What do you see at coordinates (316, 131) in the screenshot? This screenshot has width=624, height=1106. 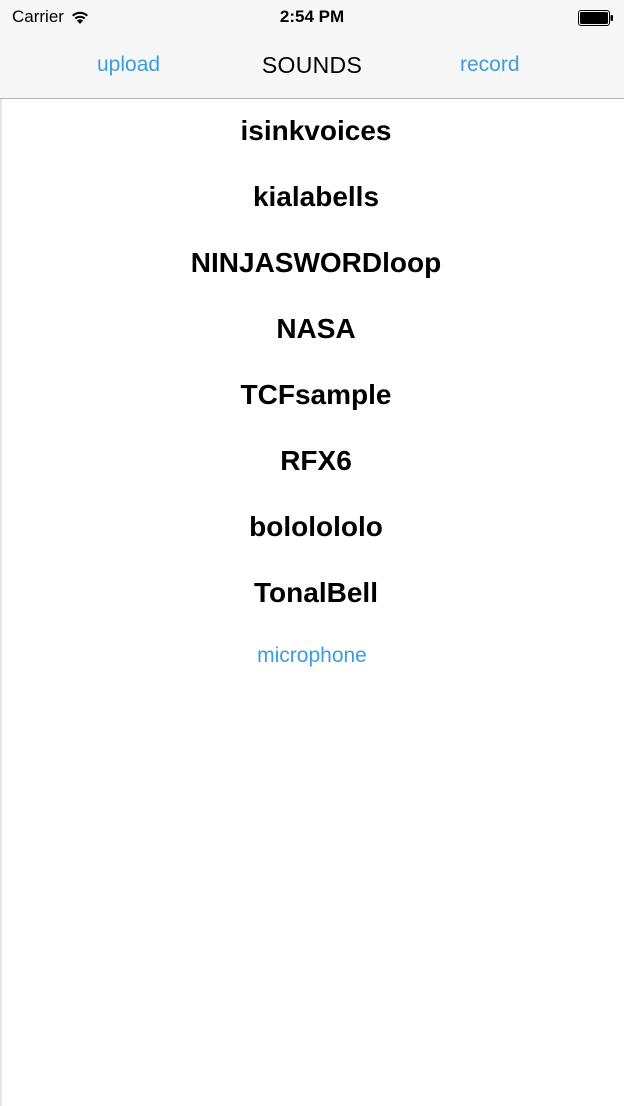 I see `sound-item-isinkvoices: isinkvoices` at bounding box center [316, 131].